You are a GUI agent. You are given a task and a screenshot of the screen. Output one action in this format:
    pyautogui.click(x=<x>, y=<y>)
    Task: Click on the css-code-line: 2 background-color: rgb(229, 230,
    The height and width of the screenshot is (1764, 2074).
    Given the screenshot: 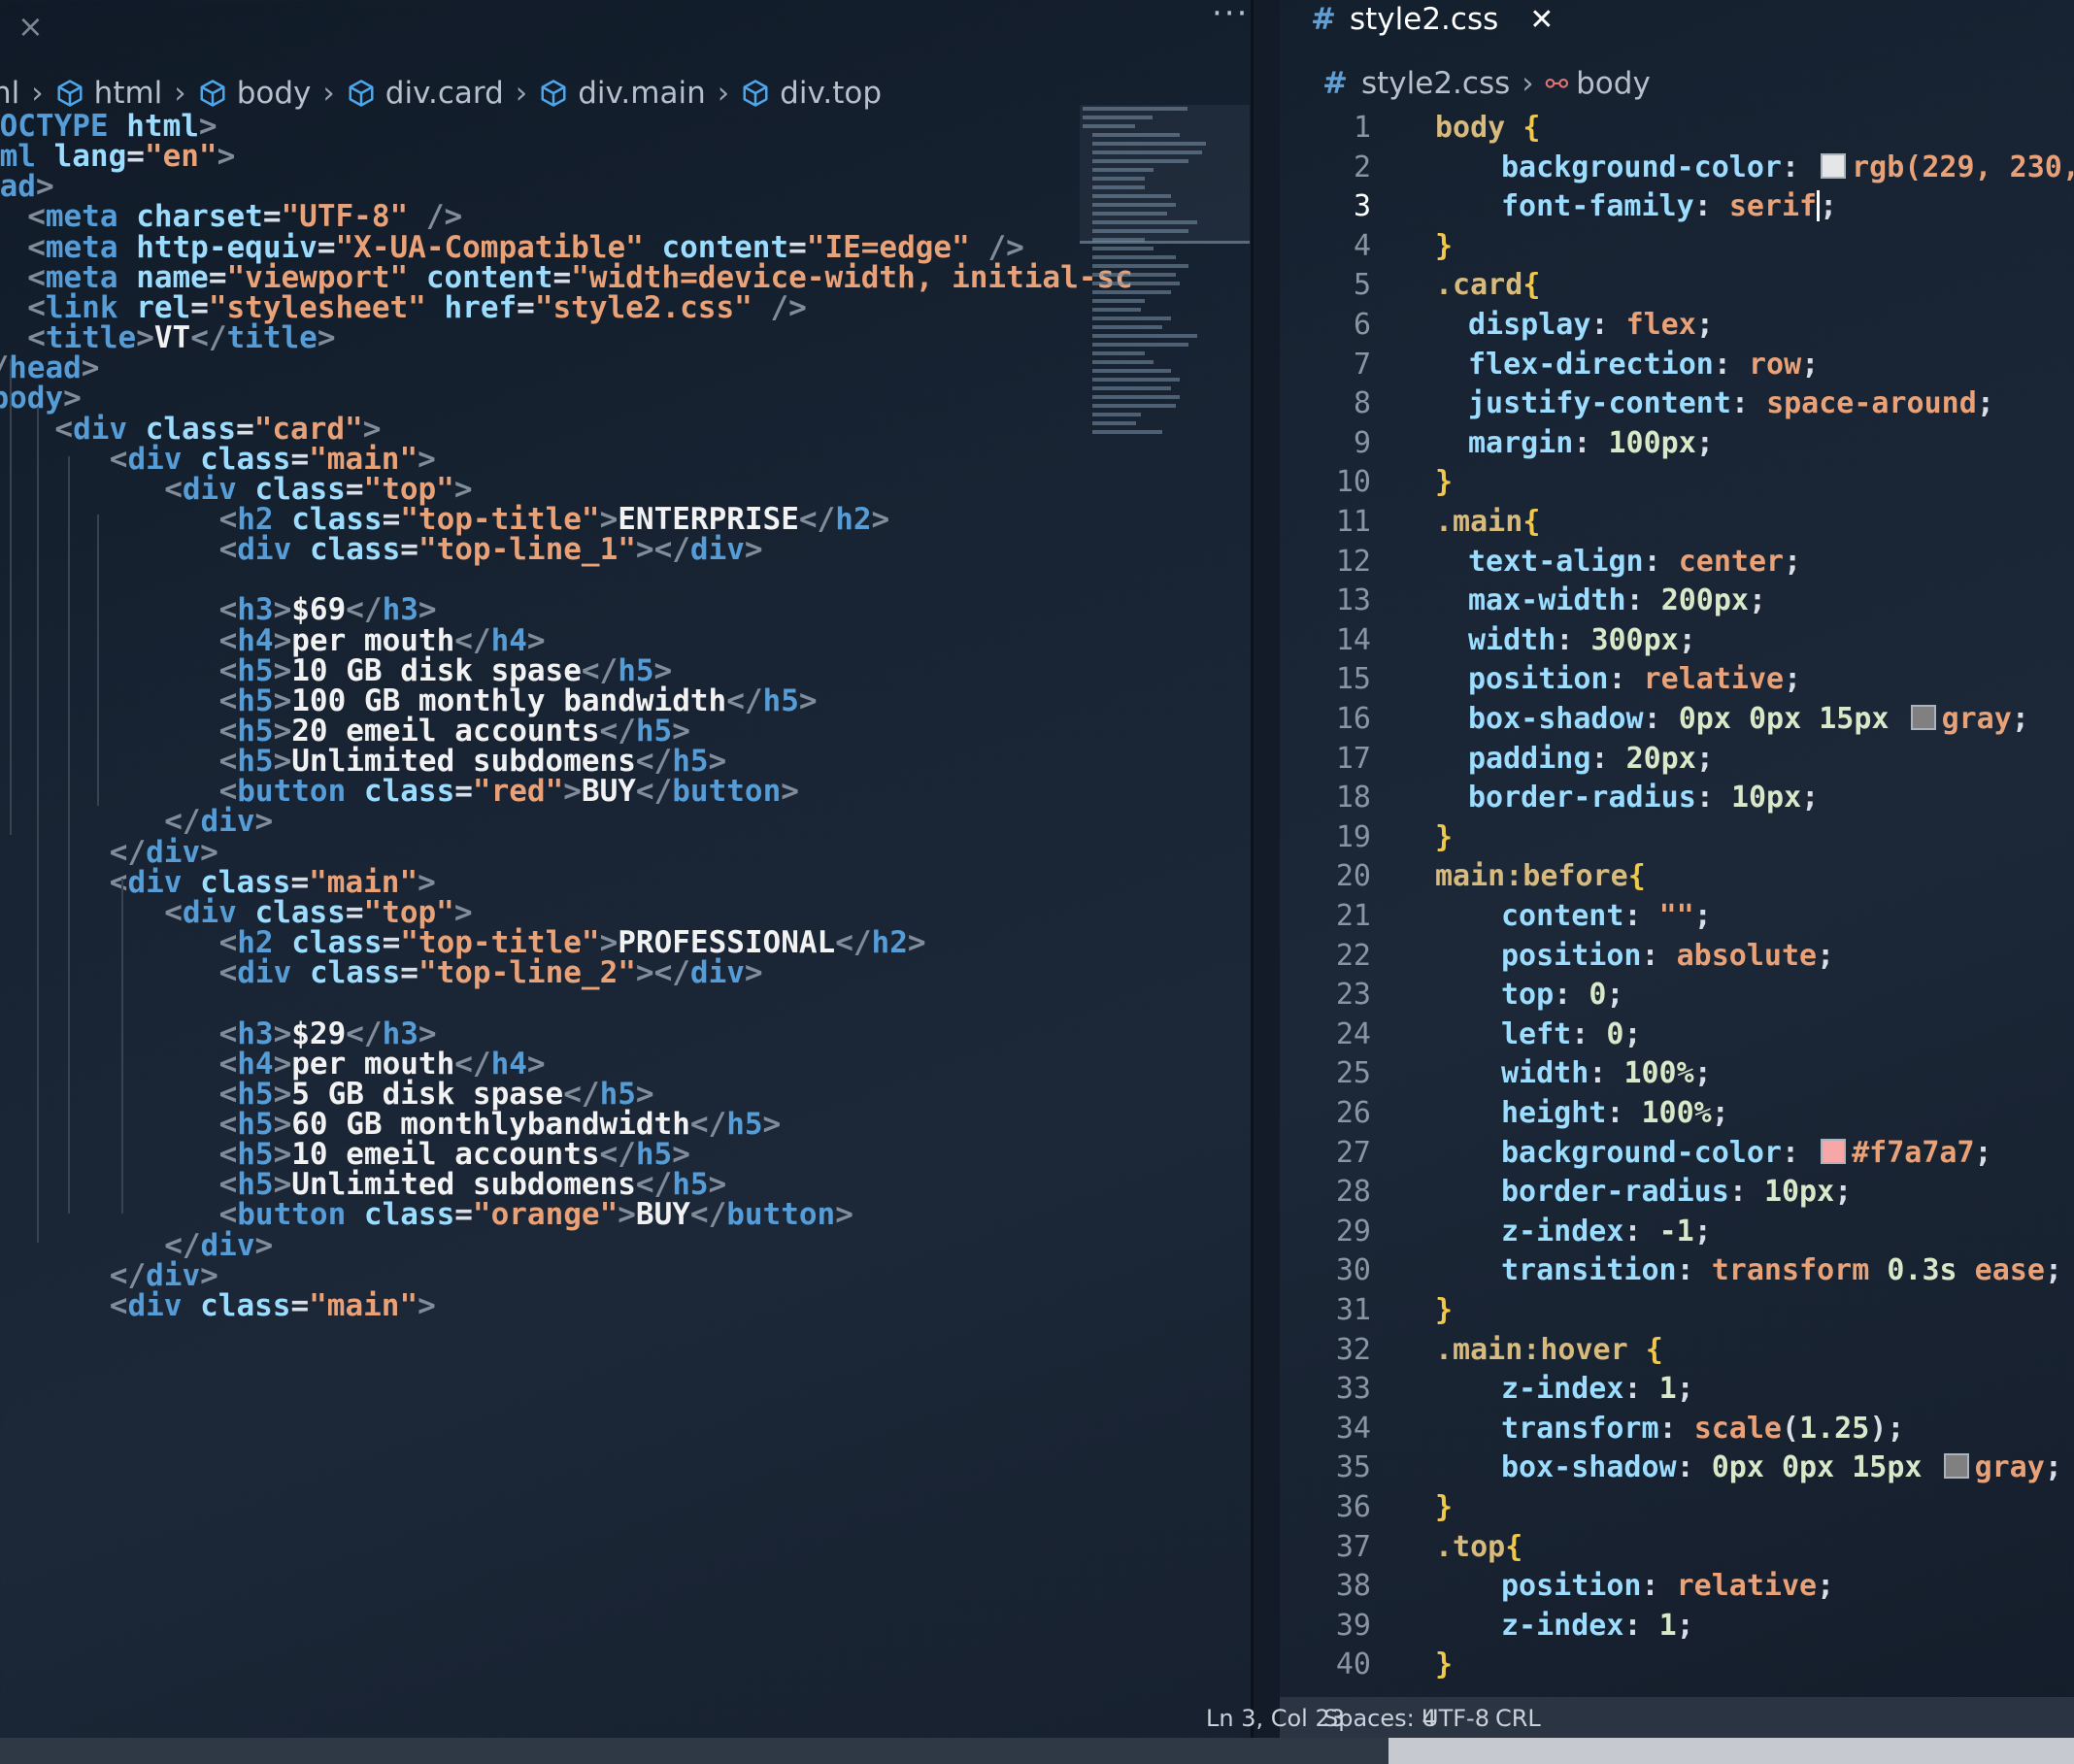 What is the action you would take?
    pyautogui.click(x=1677, y=168)
    